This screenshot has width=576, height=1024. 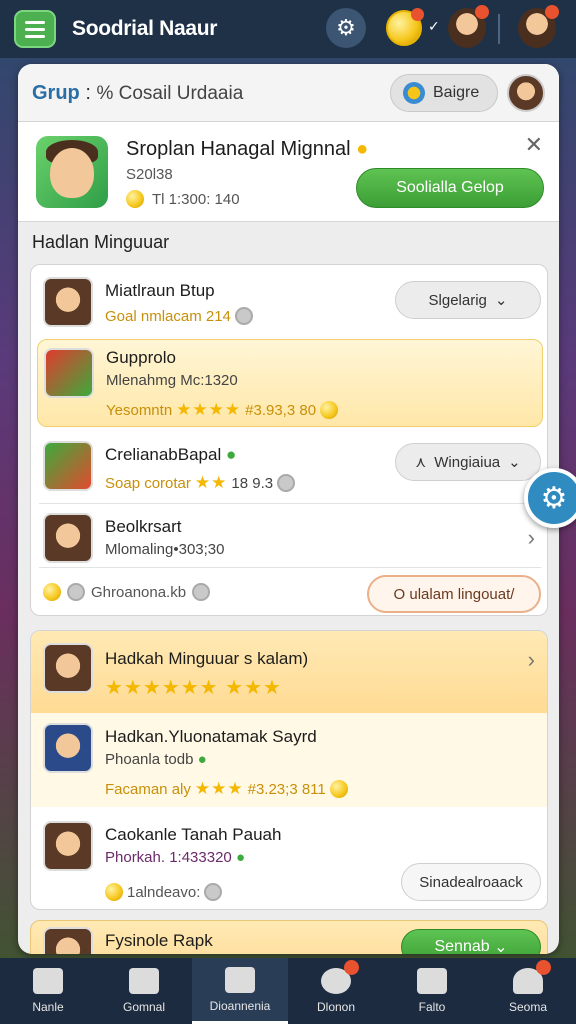 What do you see at coordinates (414, 93) in the screenshot?
I see `shield-icon` at bounding box center [414, 93].